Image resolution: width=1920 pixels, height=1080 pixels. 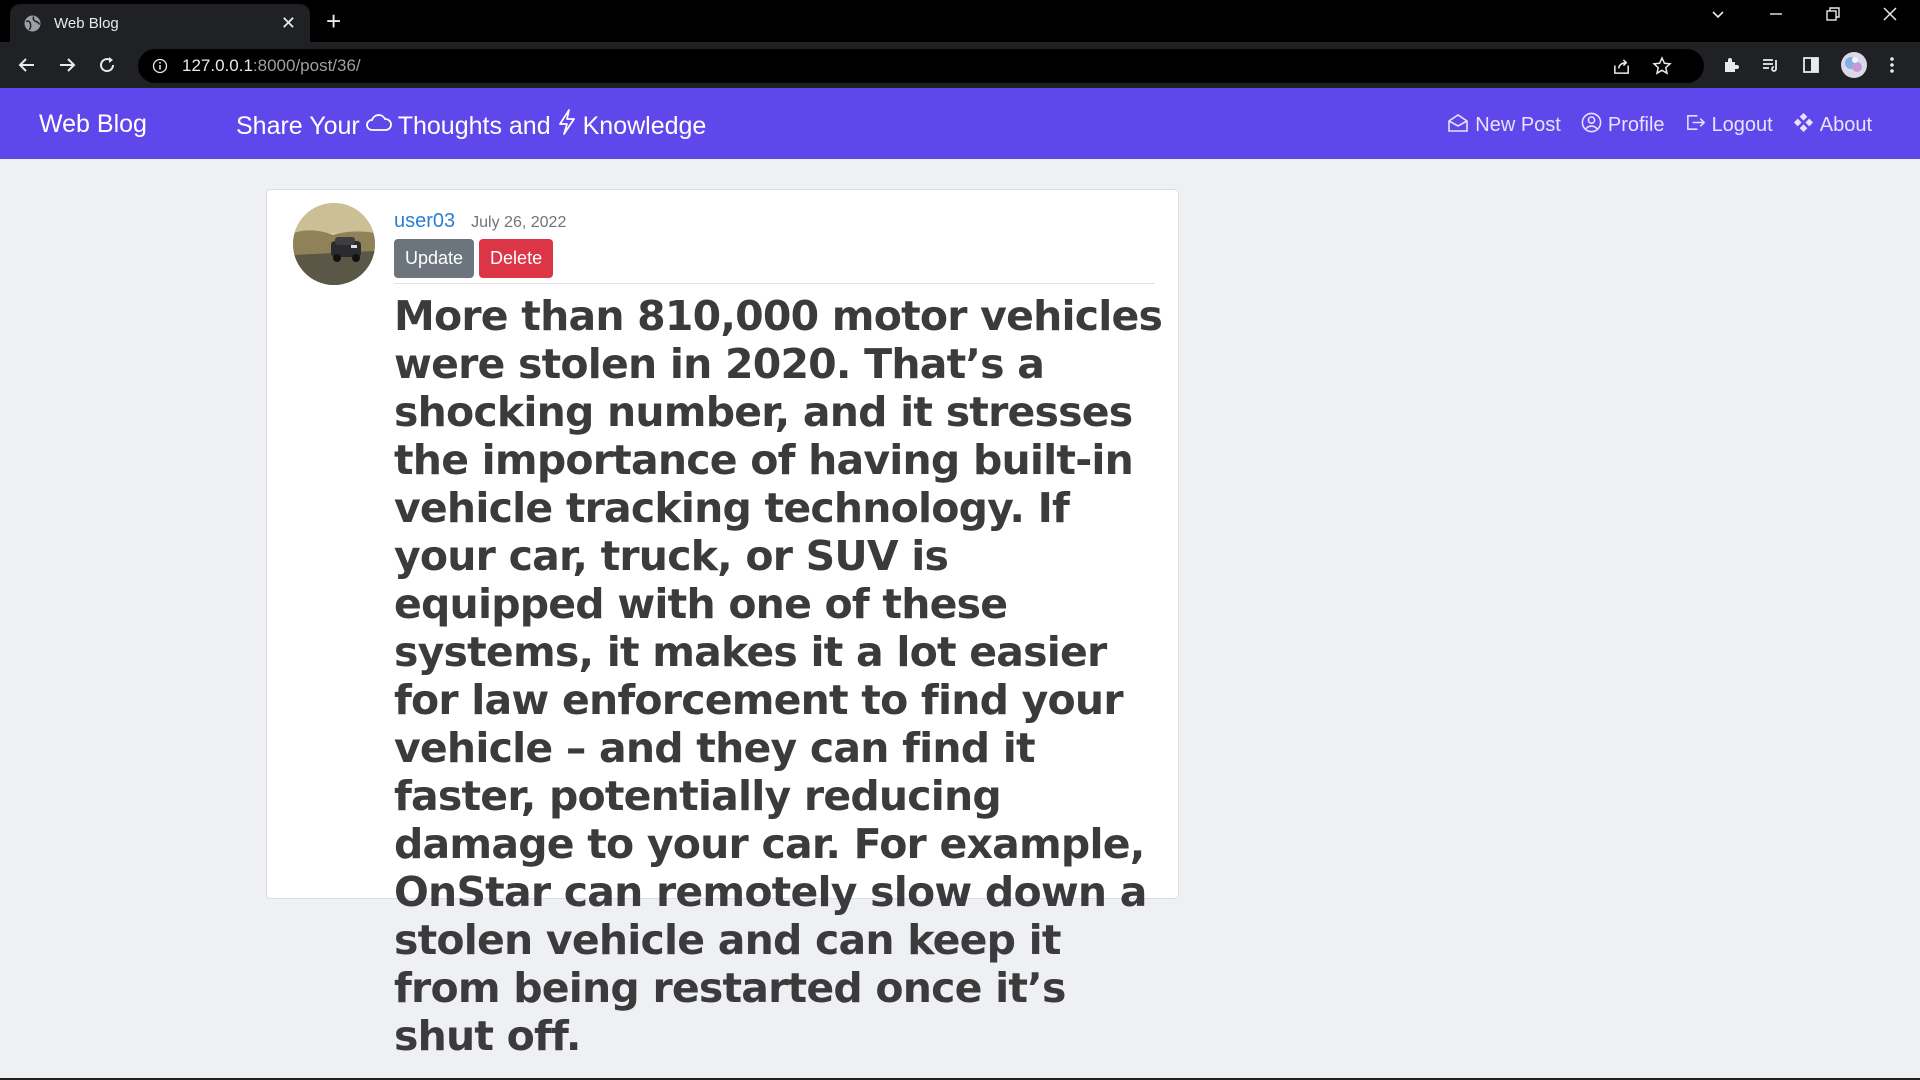 I want to click on nav-new-post: New Post, so click(x=1504, y=125).